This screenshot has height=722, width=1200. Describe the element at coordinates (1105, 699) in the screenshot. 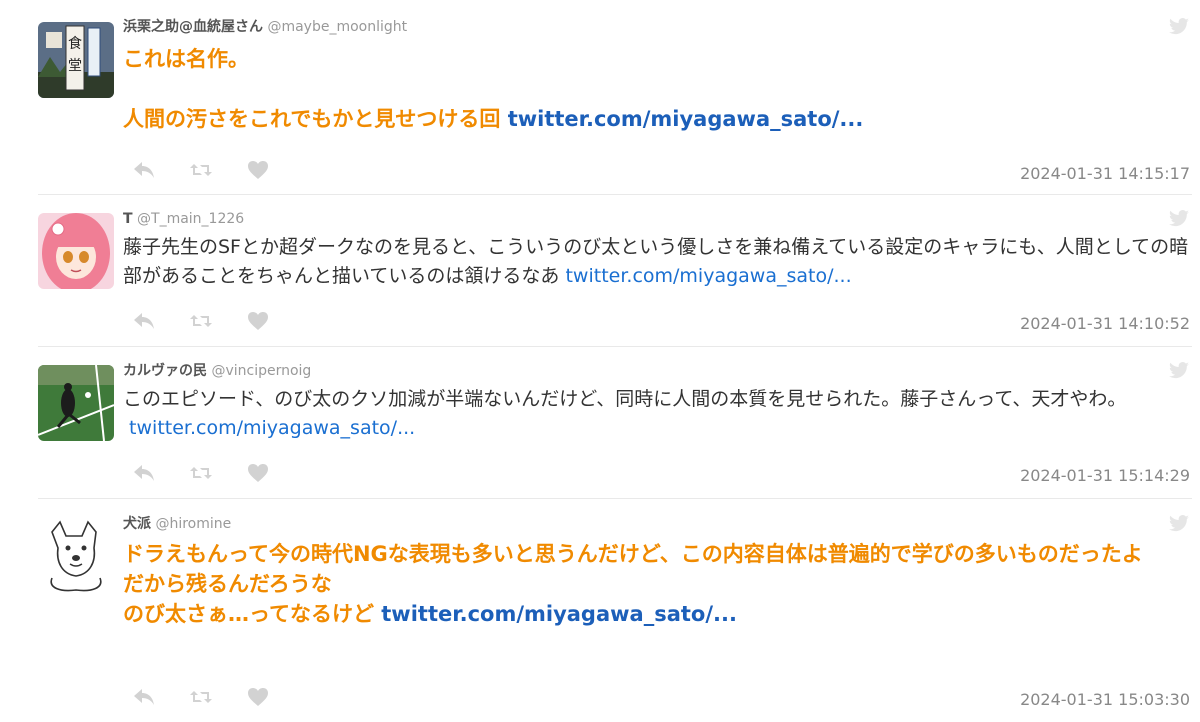

I see `timestamp: 2024-01-31 15:03:30` at that location.